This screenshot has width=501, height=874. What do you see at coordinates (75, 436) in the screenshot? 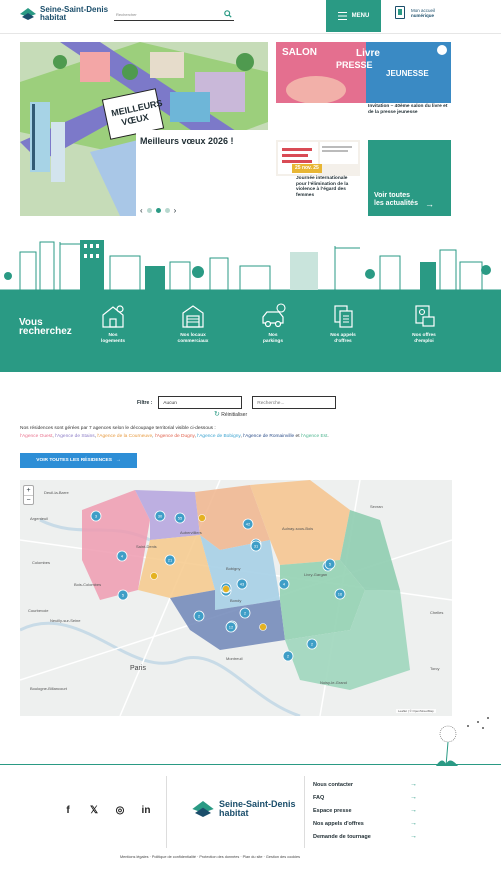
I see `agency-name: l'Agence de Stains` at bounding box center [75, 436].